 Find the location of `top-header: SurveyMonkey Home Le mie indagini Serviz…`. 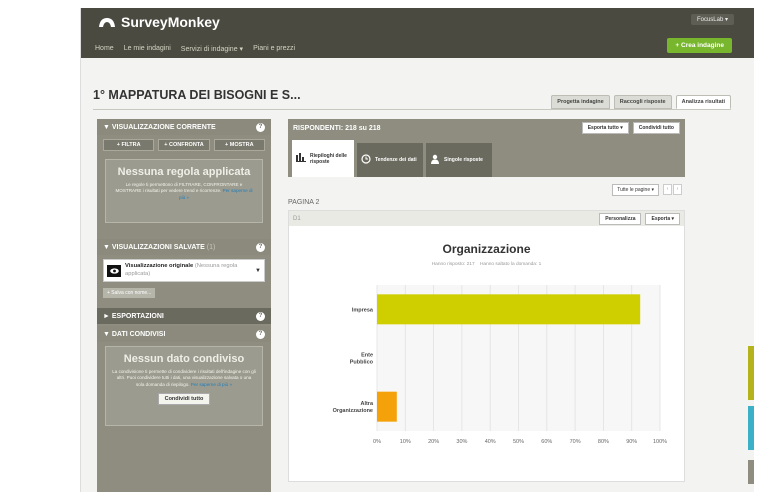

top-header: SurveyMonkey Home Le mie indagini Serviz… is located at coordinates (417, 33).